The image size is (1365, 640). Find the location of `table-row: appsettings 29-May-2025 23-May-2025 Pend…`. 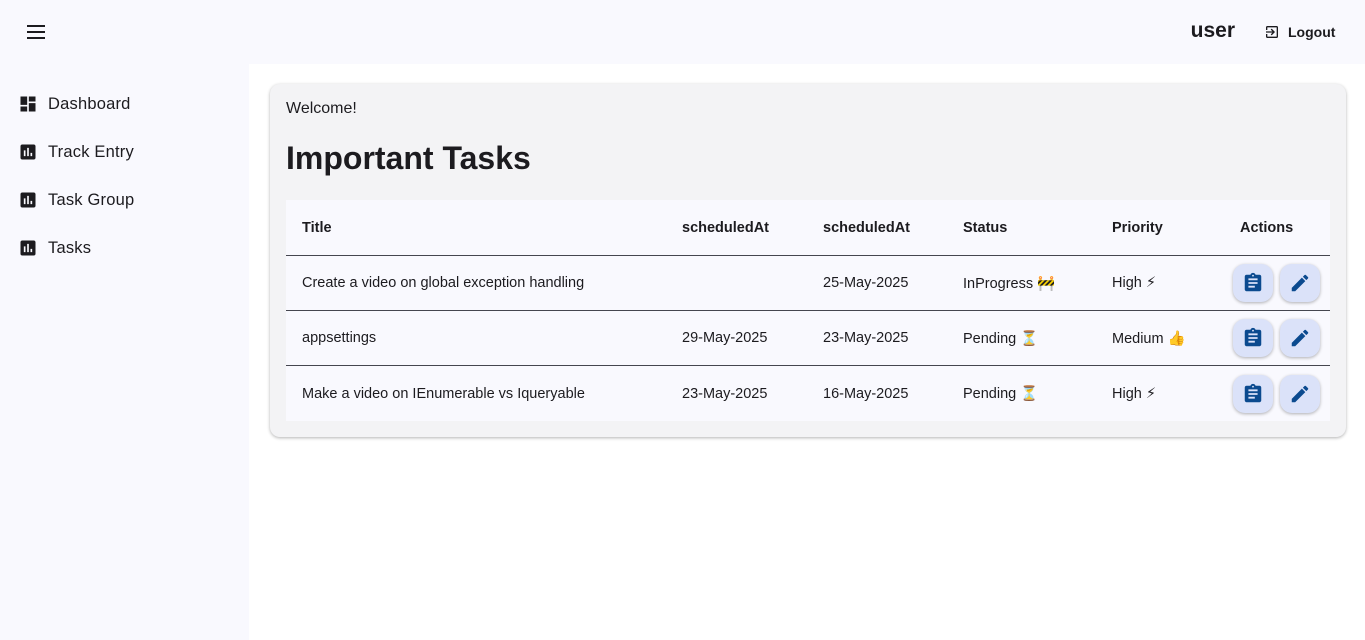

table-row: appsettings 29-May-2025 23-May-2025 Pend… is located at coordinates (808, 338).